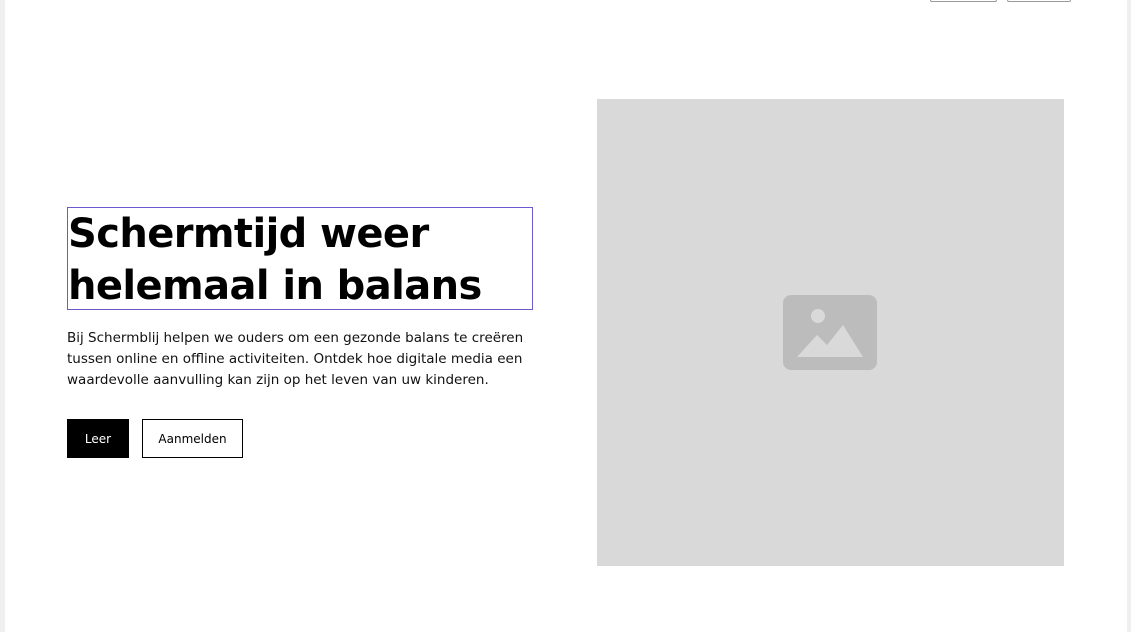 Image resolution: width=1131 pixels, height=632 pixels. I want to click on image-icon, so click(830, 332).